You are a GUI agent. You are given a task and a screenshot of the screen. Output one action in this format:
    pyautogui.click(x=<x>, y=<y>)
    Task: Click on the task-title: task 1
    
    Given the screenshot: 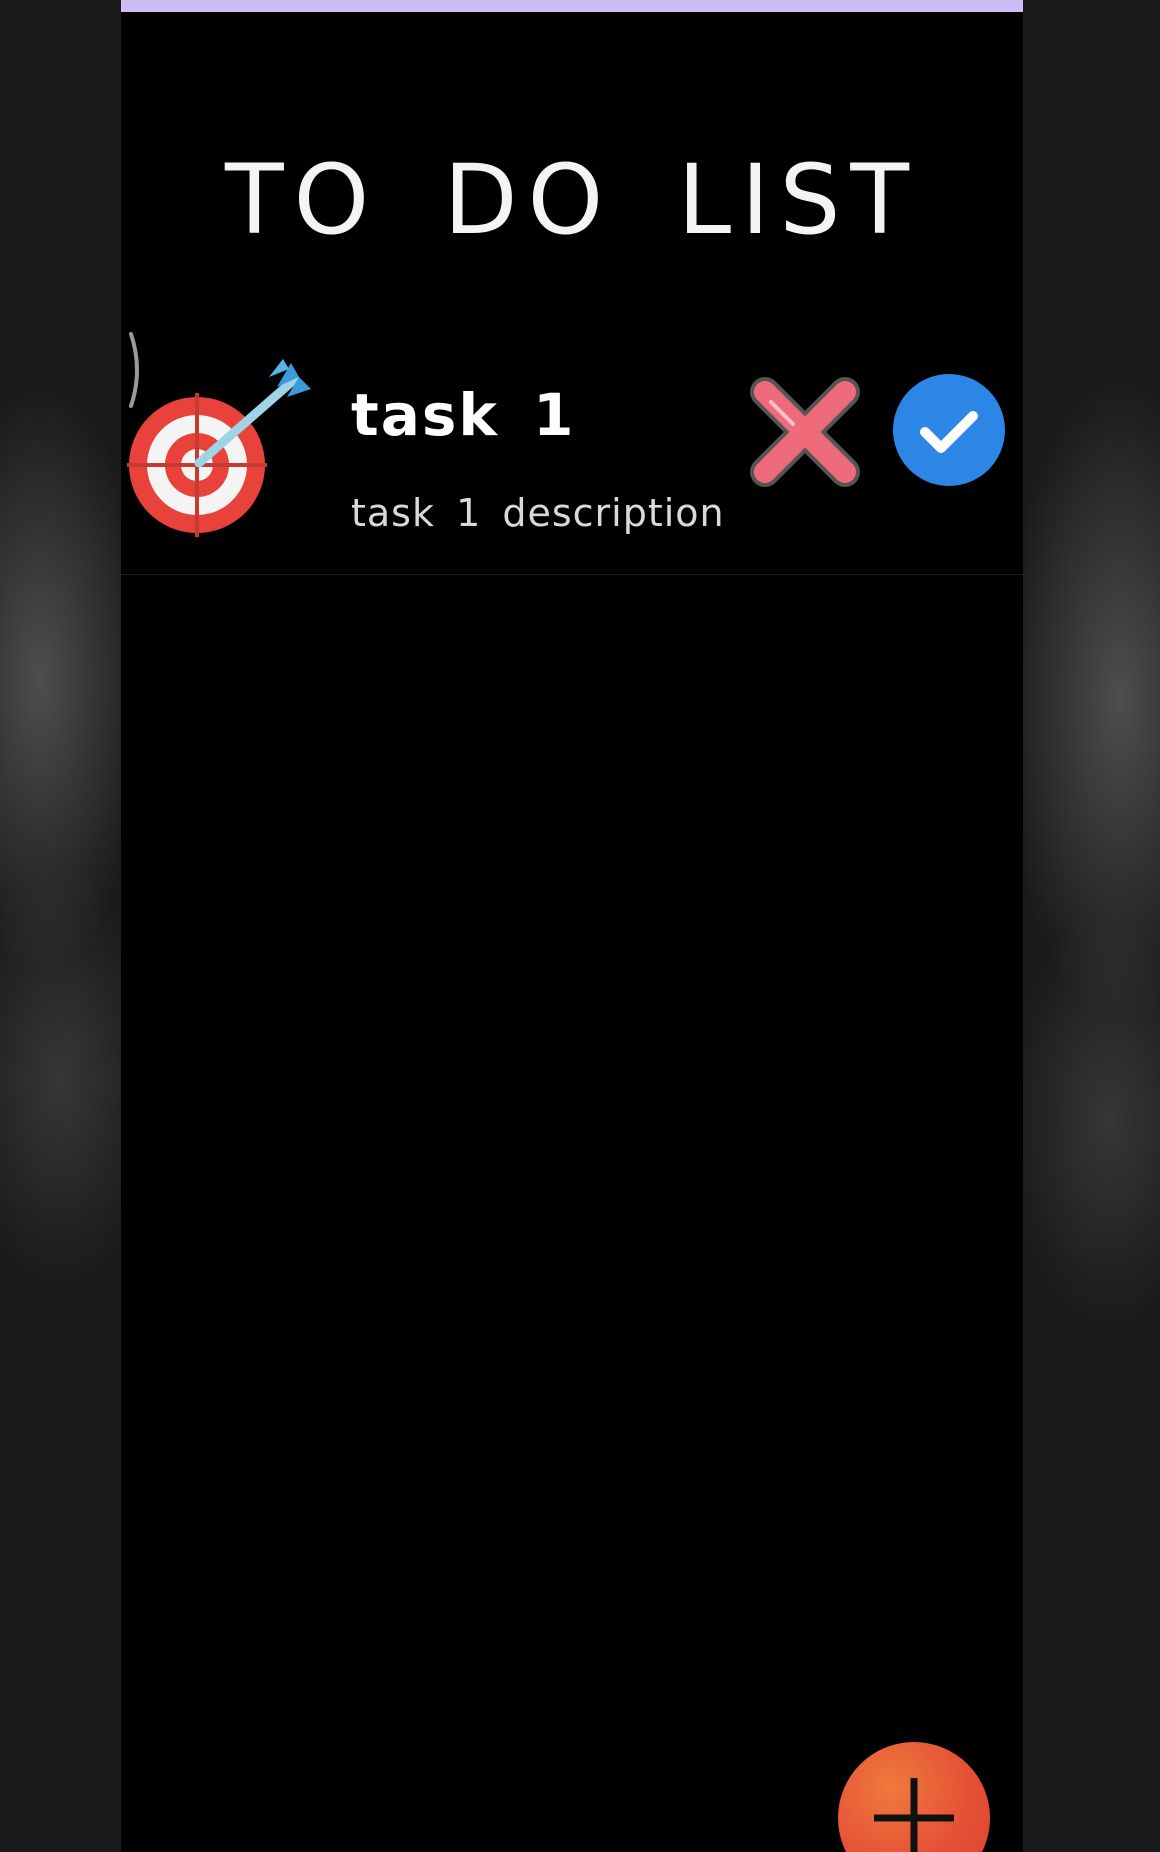 What is the action you would take?
    pyautogui.click(x=463, y=415)
    